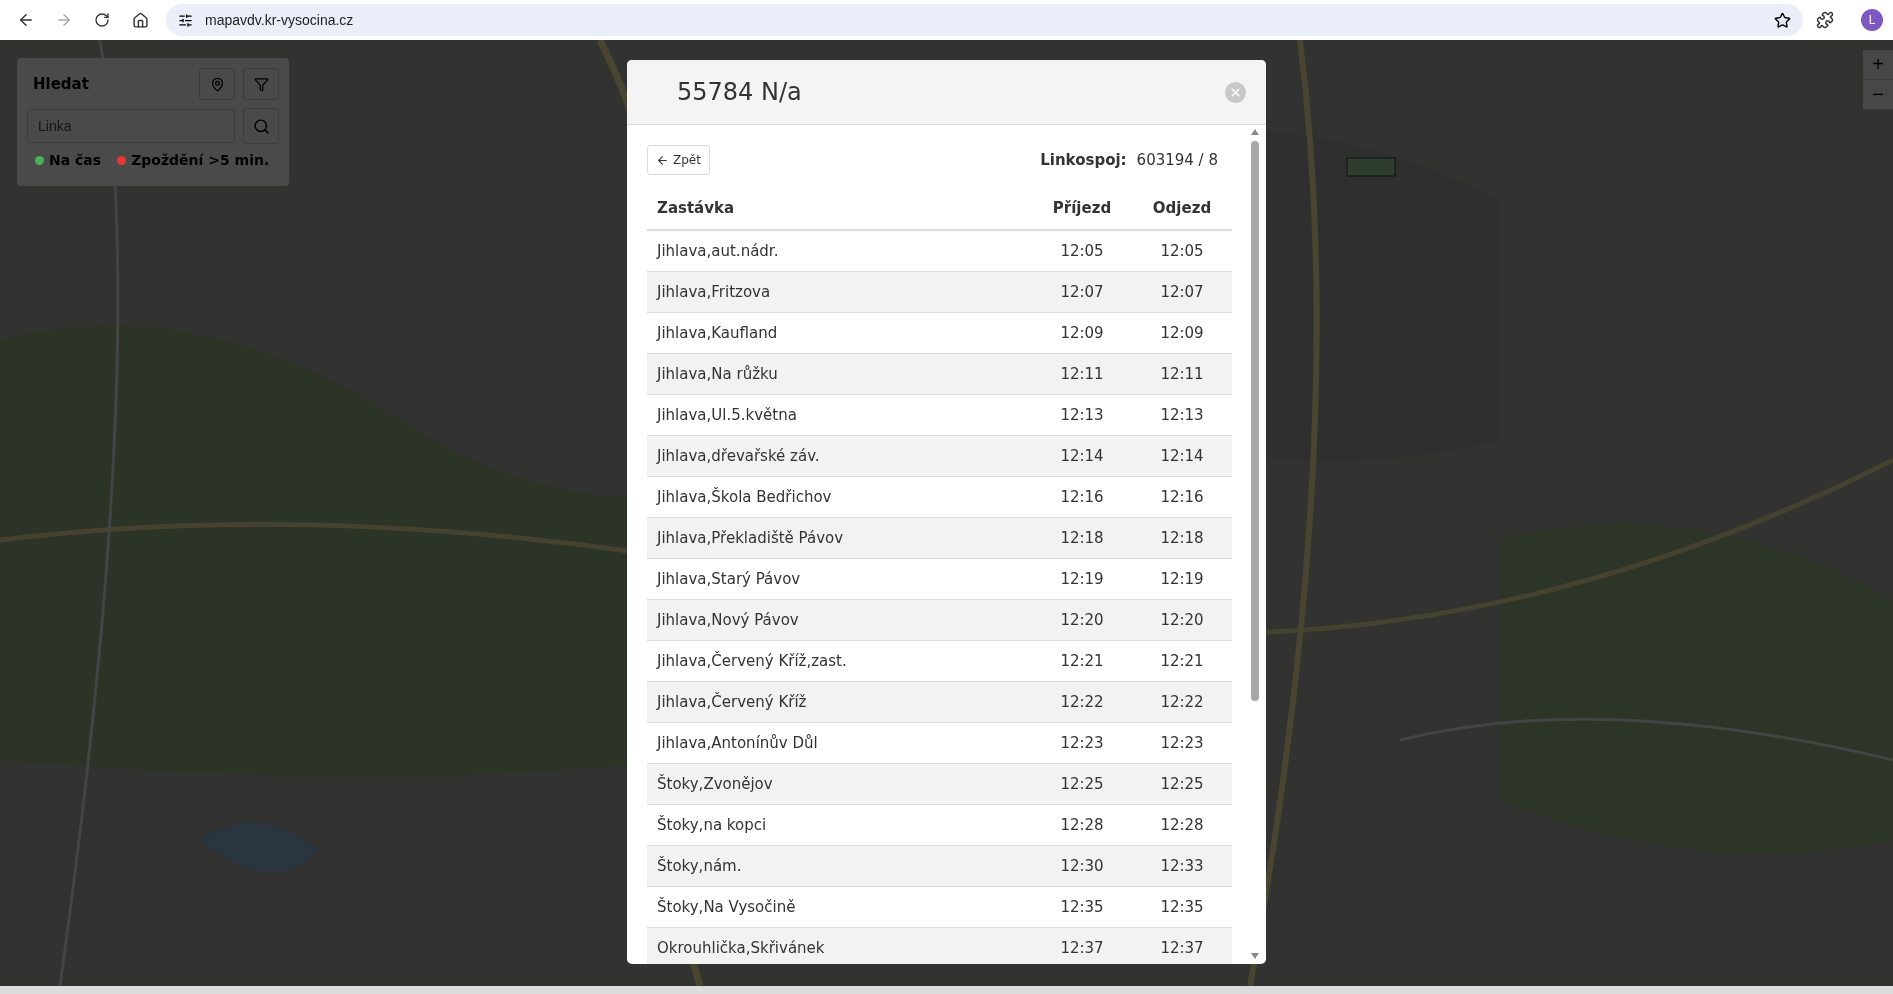 The height and width of the screenshot is (994, 1893). Describe the element at coordinates (1182, 866) in the screenshot. I see `table-cell: 12:33` at that location.